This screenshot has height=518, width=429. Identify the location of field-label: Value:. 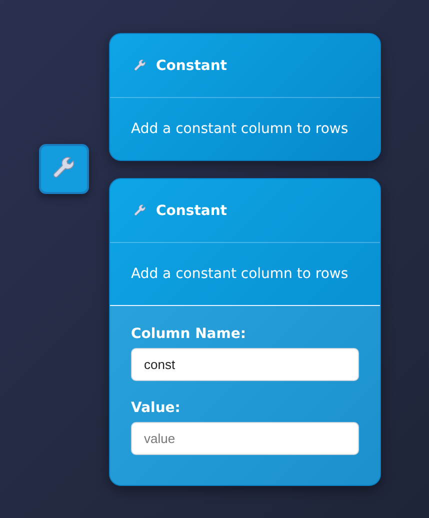
(155, 408).